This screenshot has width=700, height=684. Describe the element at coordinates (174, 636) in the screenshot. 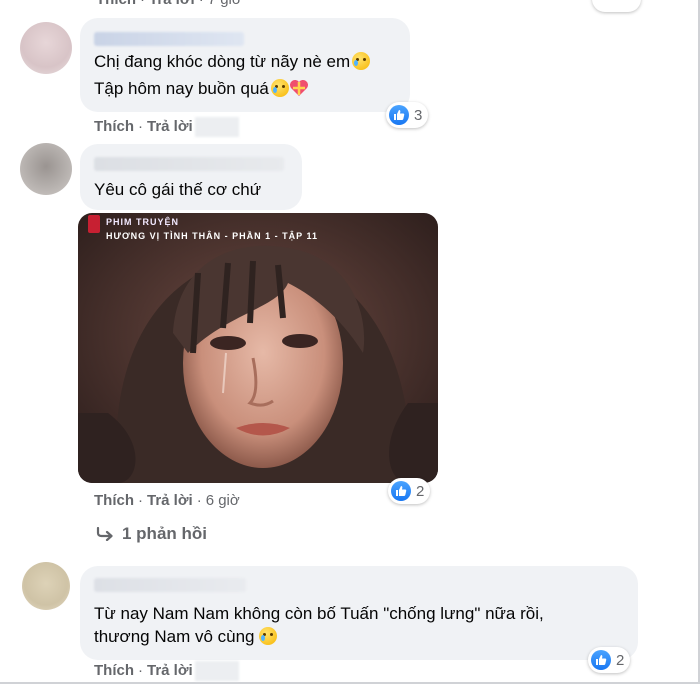

I see `comment-line: thương Nam vô cùng` at that location.